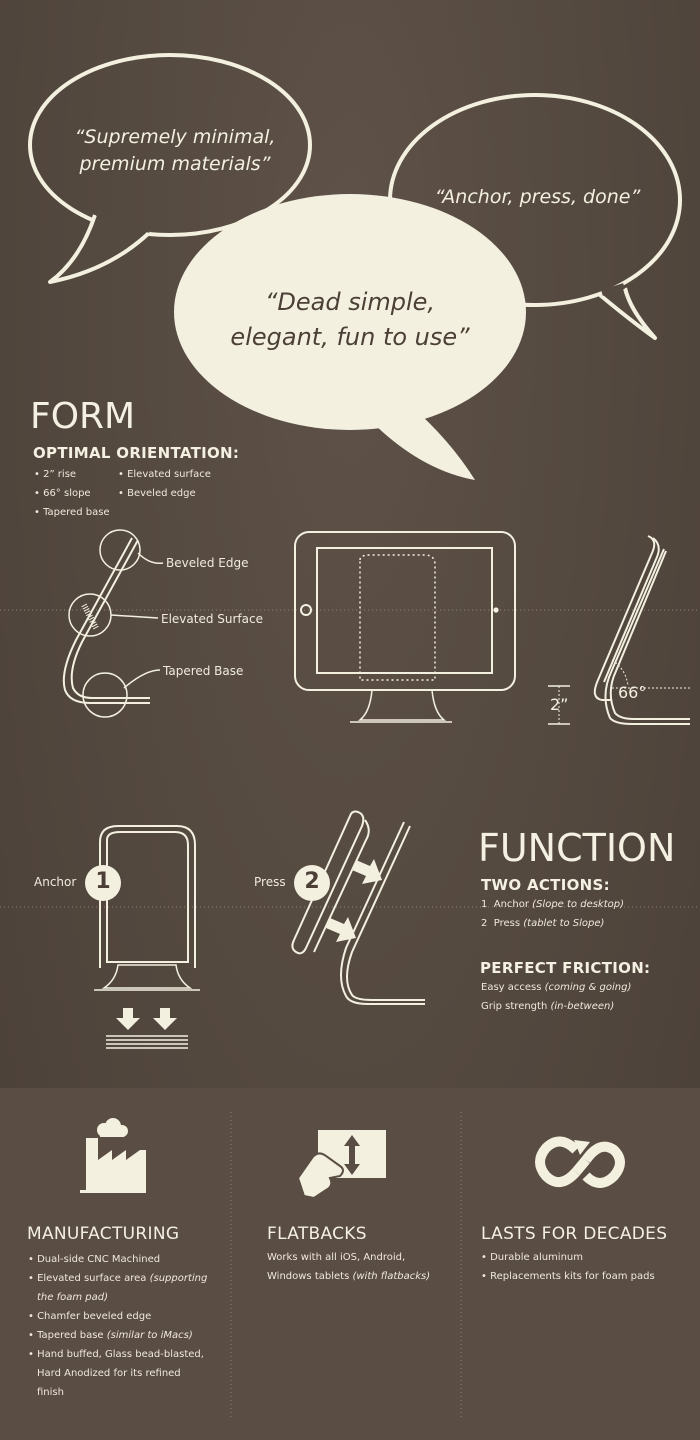 Image resolution: width=700 pixels, height=1440 pixels. What do you see at coordinates (178, 1278) in the screenshot?
I see `manufacturing-item-elevated-note1: (supporting` at bounding box center [178, 1278].